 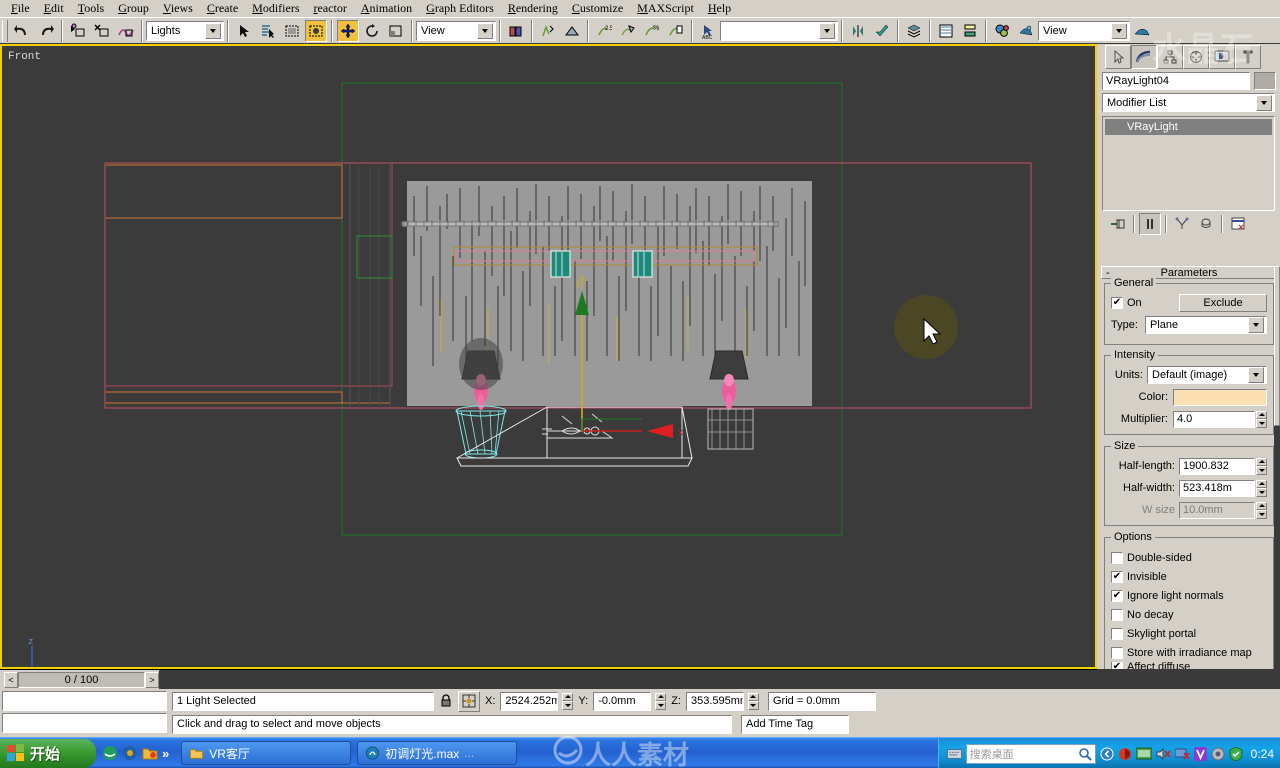 I want to click on menu-item-edit: Edit, so click(x=54, y=8).